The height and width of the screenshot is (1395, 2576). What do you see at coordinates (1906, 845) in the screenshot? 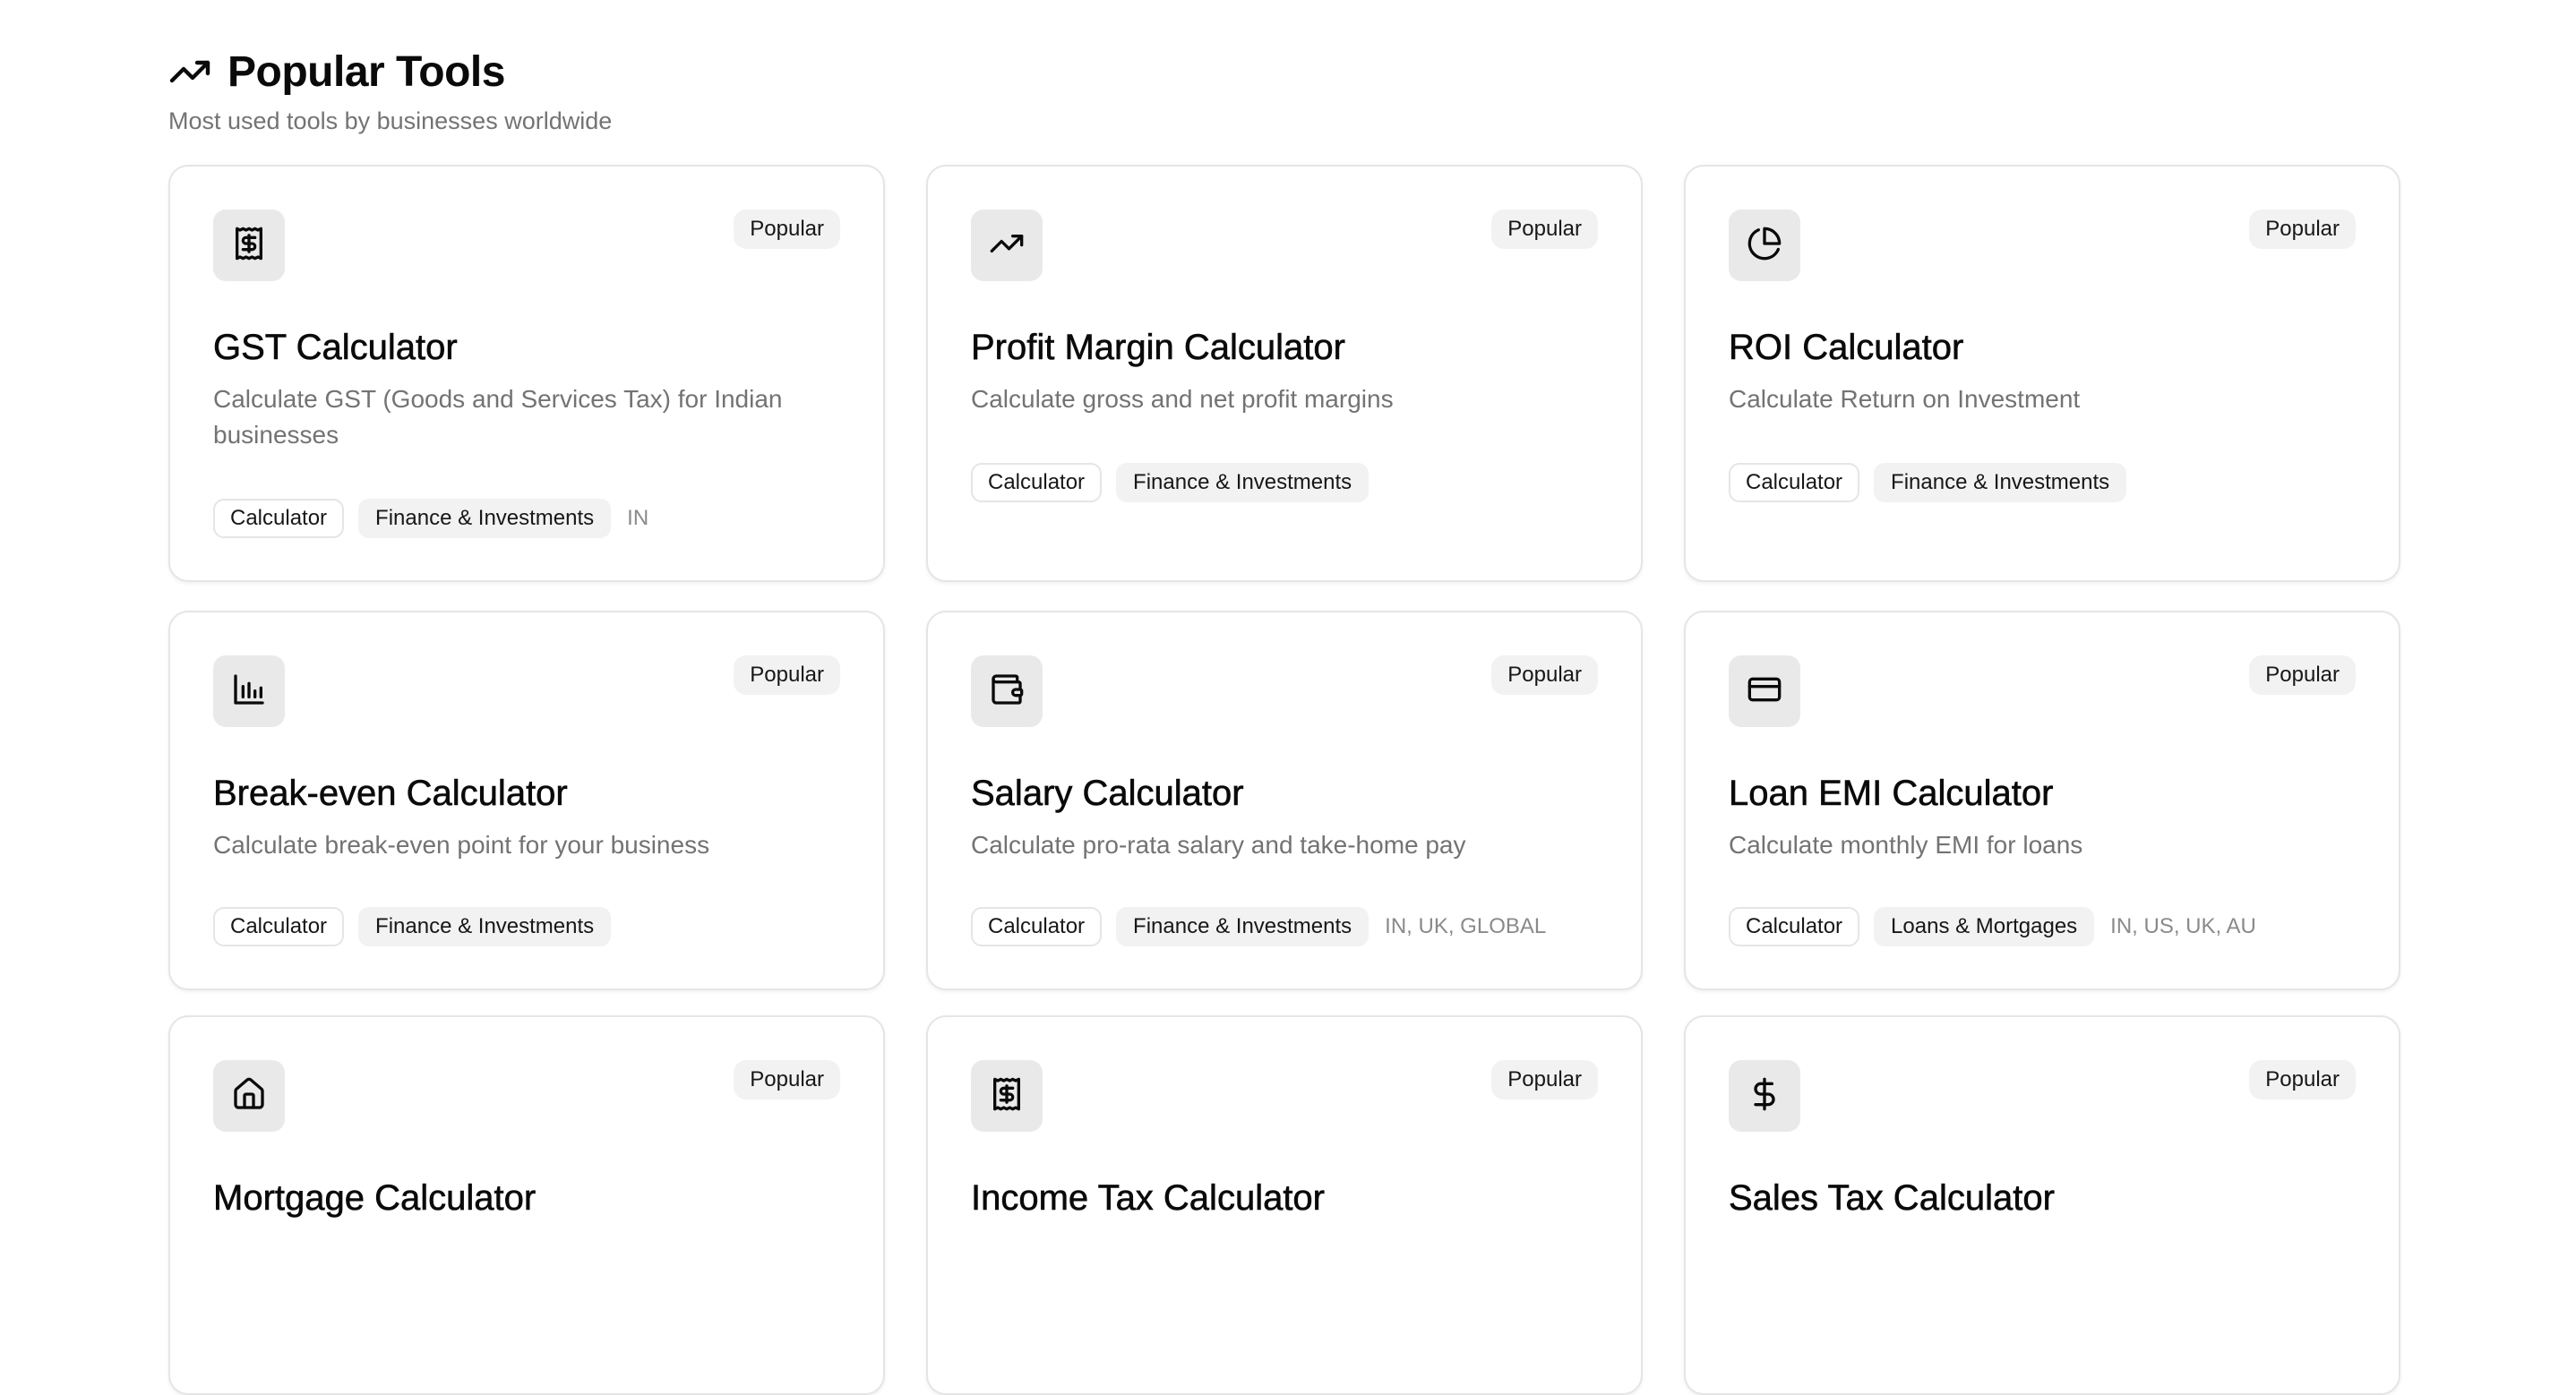
I see `tool-description: Calculate monthly EMI for loans` at bounding box center [1906, 845].